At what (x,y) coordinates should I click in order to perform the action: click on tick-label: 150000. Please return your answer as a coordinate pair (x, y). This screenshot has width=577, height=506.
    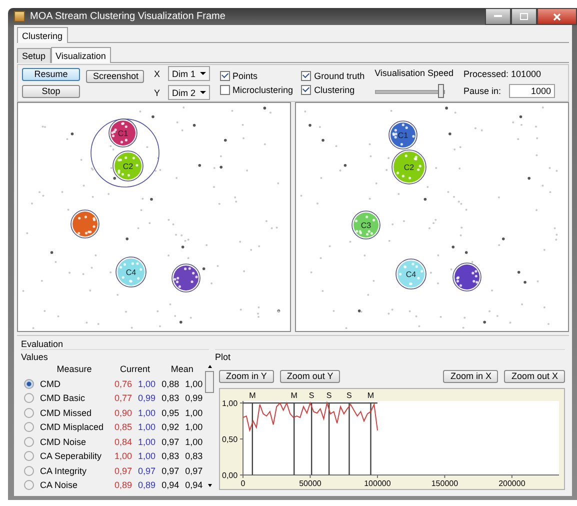
    Looking at the image, I should click on (444, 483).